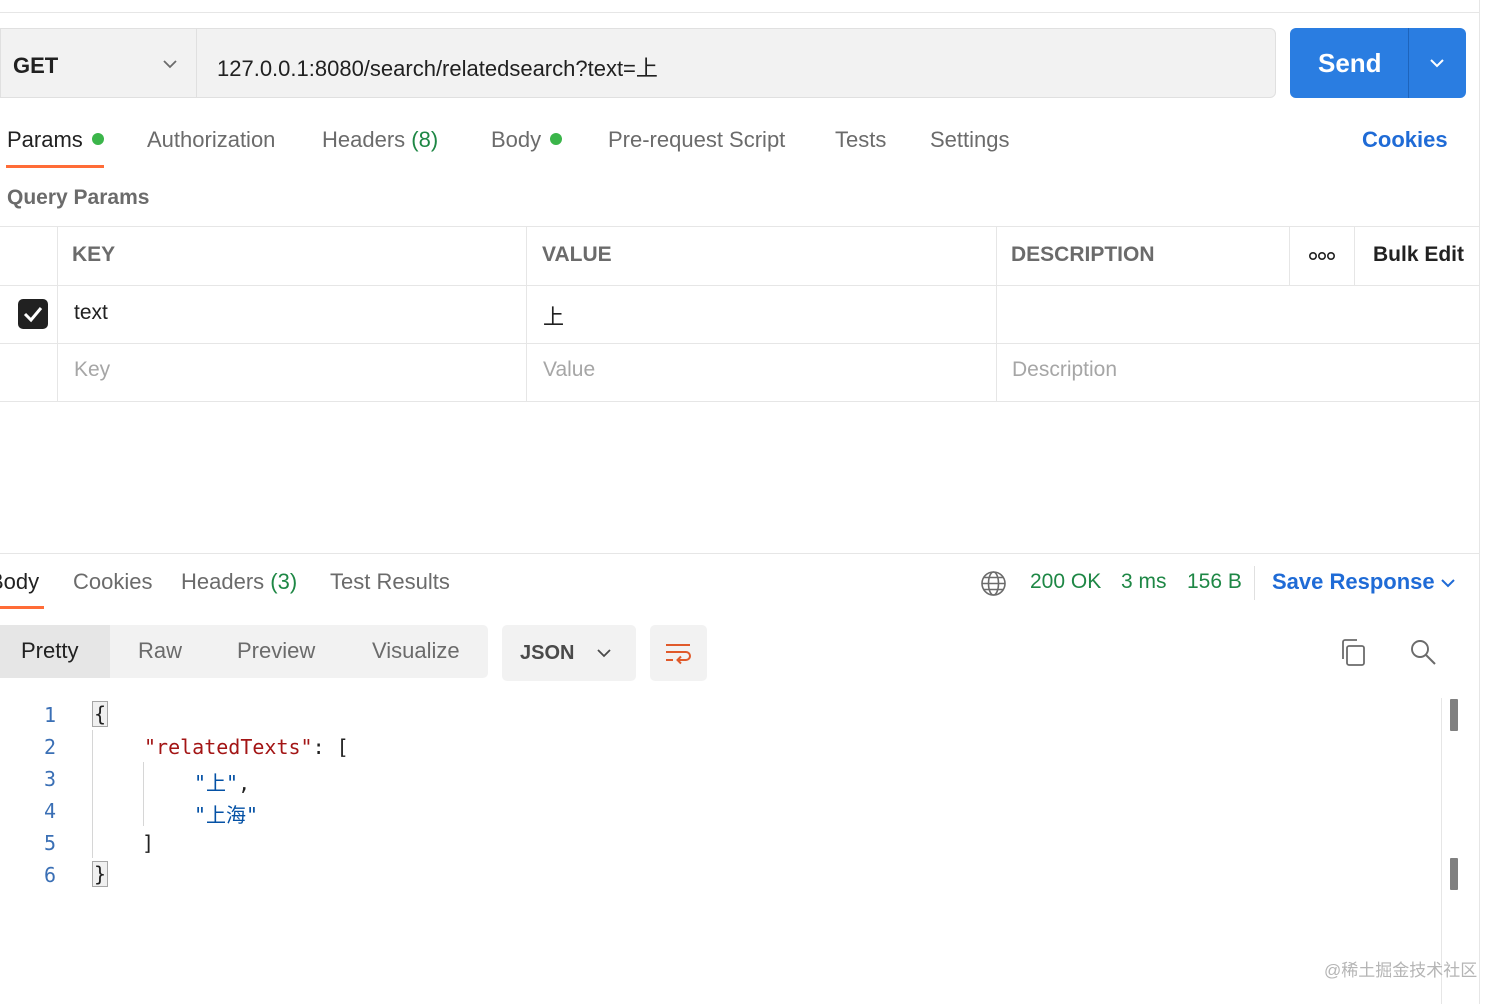 The height and width of the screenshot is (1004, 1512). I want to click on column-header-key: KEY, so click(94, 254).